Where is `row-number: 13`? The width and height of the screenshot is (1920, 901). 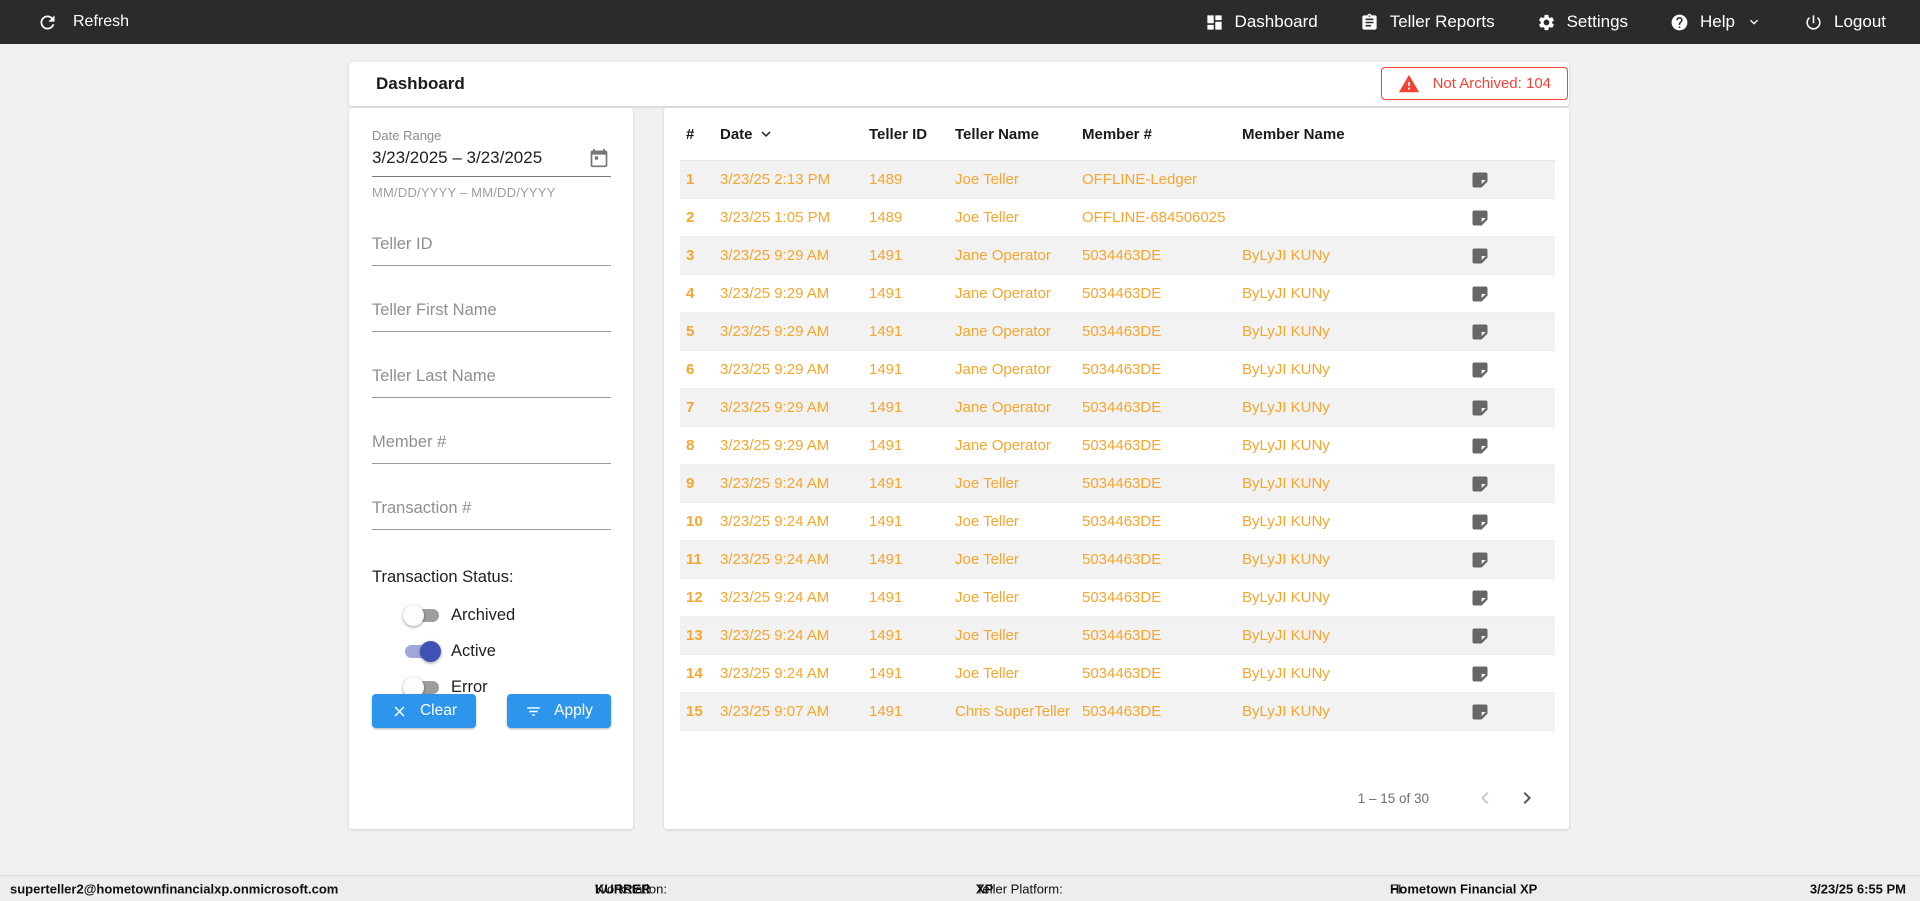
row-number: 13 is located at coordinates (694, 635).